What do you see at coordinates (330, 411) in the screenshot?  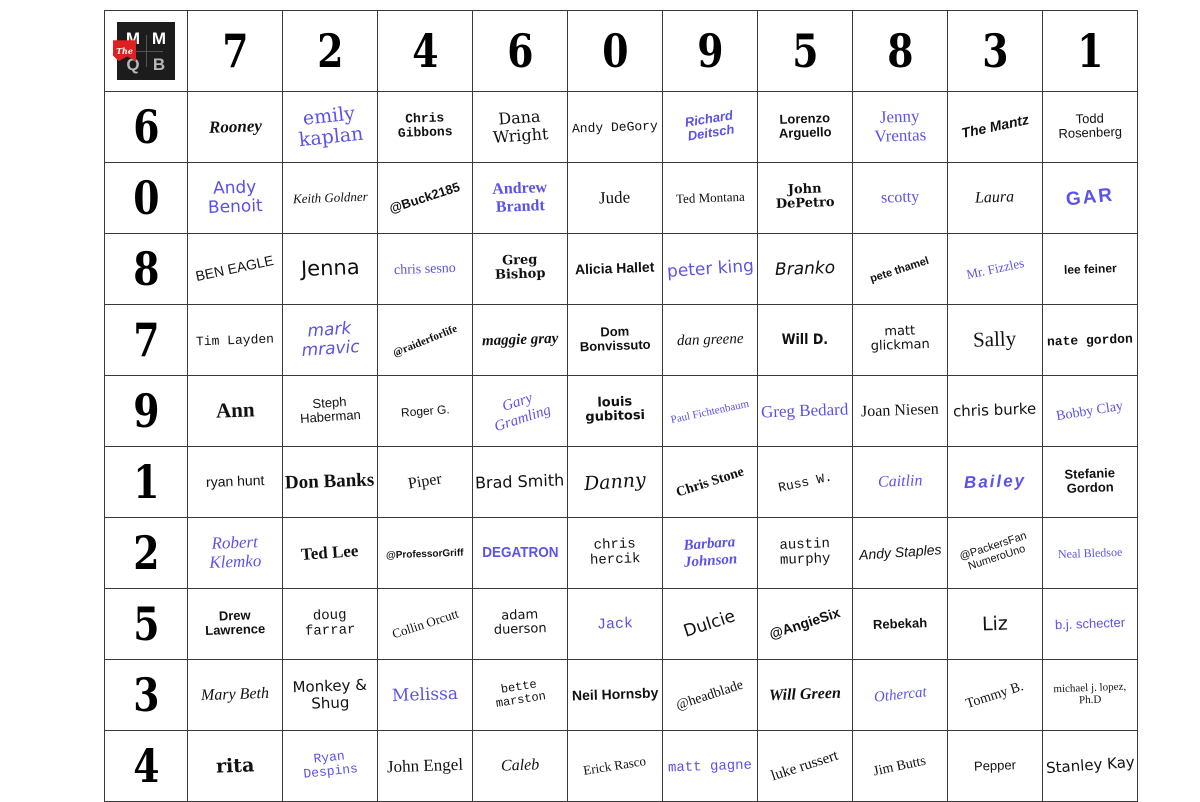 I see `bingo-cell: Steph Haberman` at bounding box center [330, 411].